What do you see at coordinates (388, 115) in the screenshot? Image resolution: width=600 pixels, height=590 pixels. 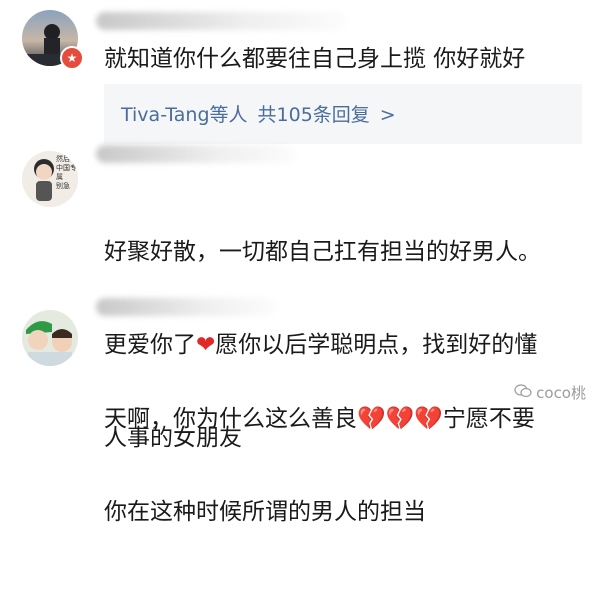 I see `chevron-right-icon: >` at bounding box center [388, 115].